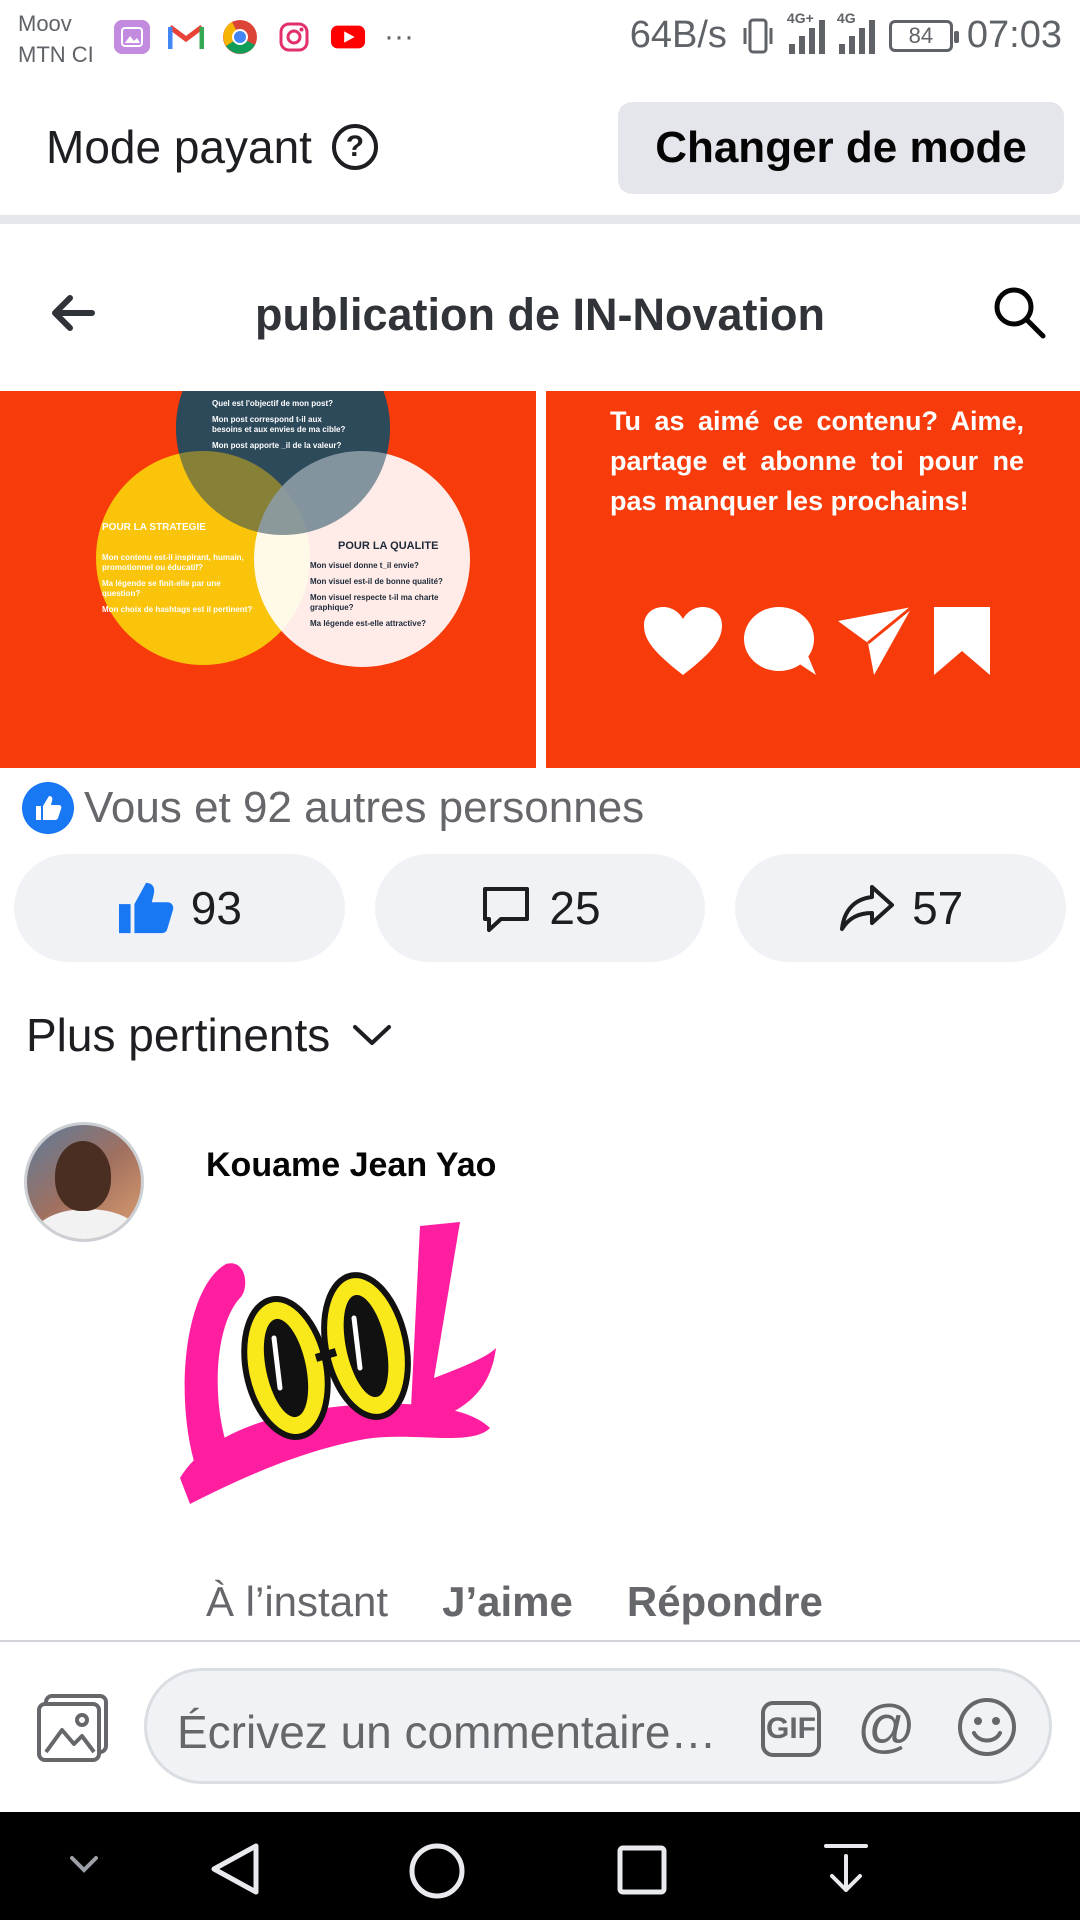 This screenshot has height=1920, width=1080. What do you see at coordinates (540, 1866) in the screenshot?
I see `system-nav-bar` at bounding box center [540, 1866].